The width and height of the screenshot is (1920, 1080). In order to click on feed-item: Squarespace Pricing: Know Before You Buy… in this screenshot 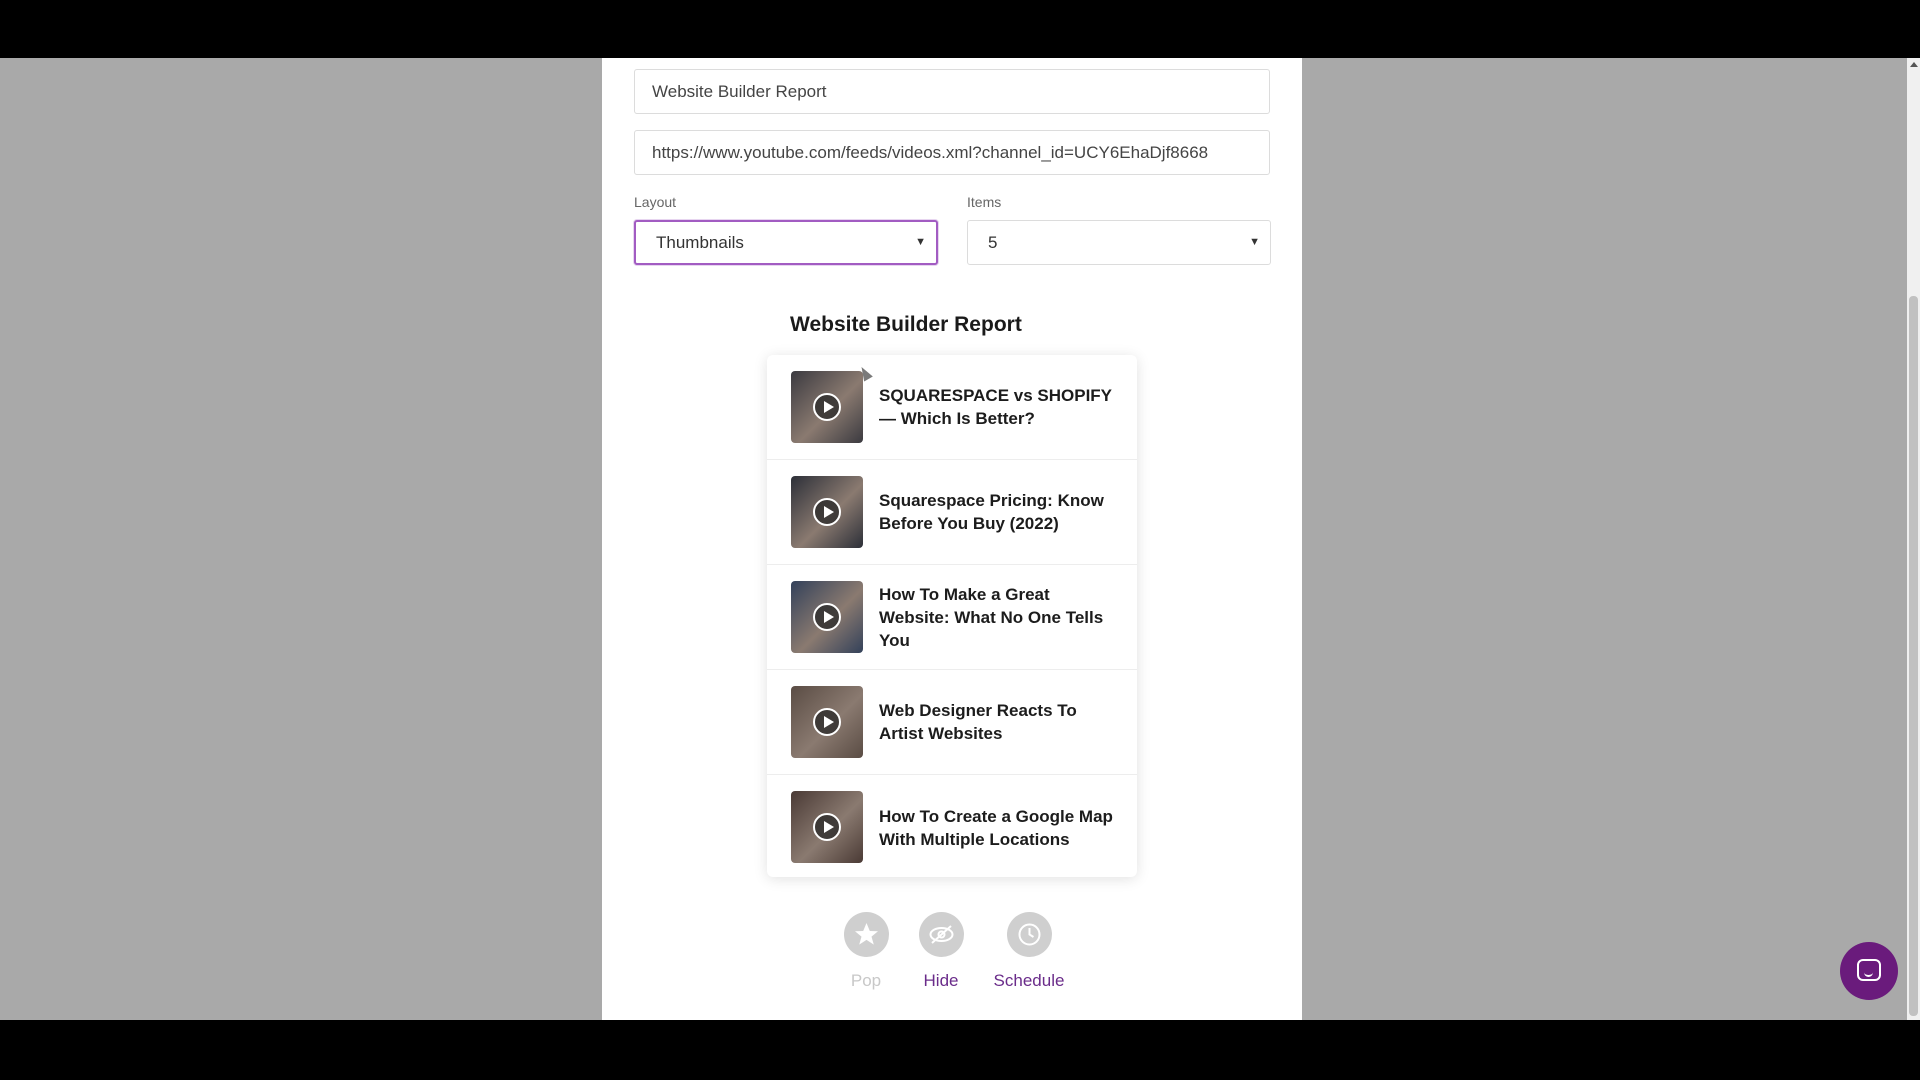, I will do `click(952, 512)`.